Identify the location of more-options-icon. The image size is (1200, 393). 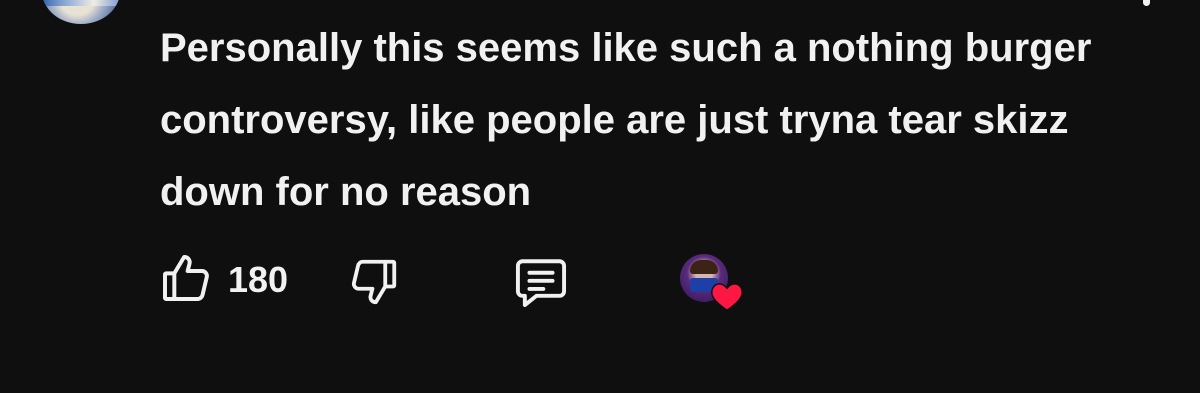
(1146, 3).